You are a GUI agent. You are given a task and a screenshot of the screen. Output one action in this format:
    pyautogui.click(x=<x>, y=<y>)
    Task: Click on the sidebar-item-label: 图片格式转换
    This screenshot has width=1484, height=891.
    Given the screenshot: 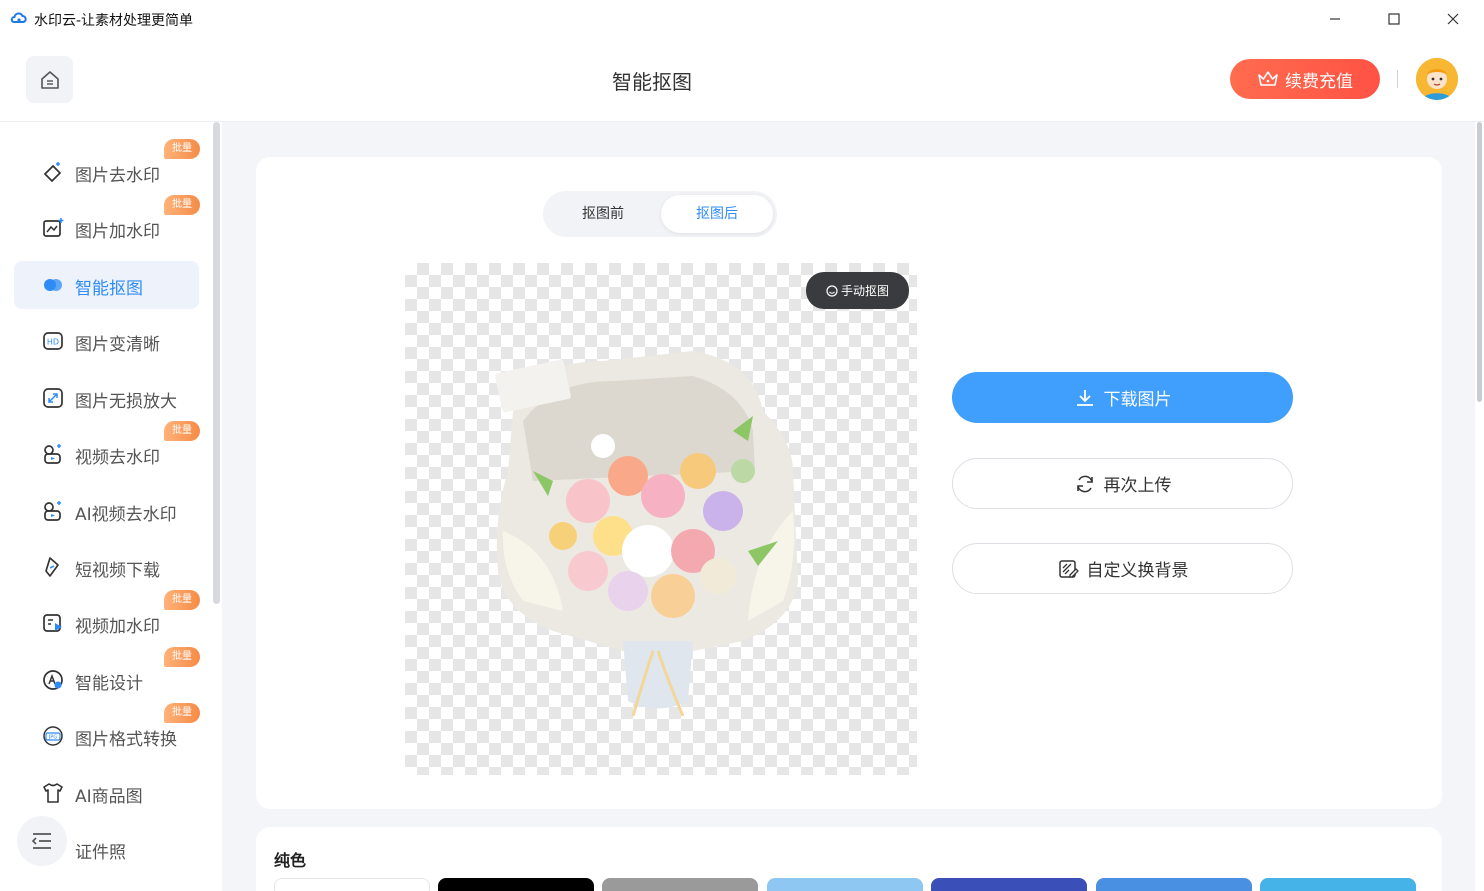 What is the action you would take?
    pyautogui.click(x=126, y=740)
    